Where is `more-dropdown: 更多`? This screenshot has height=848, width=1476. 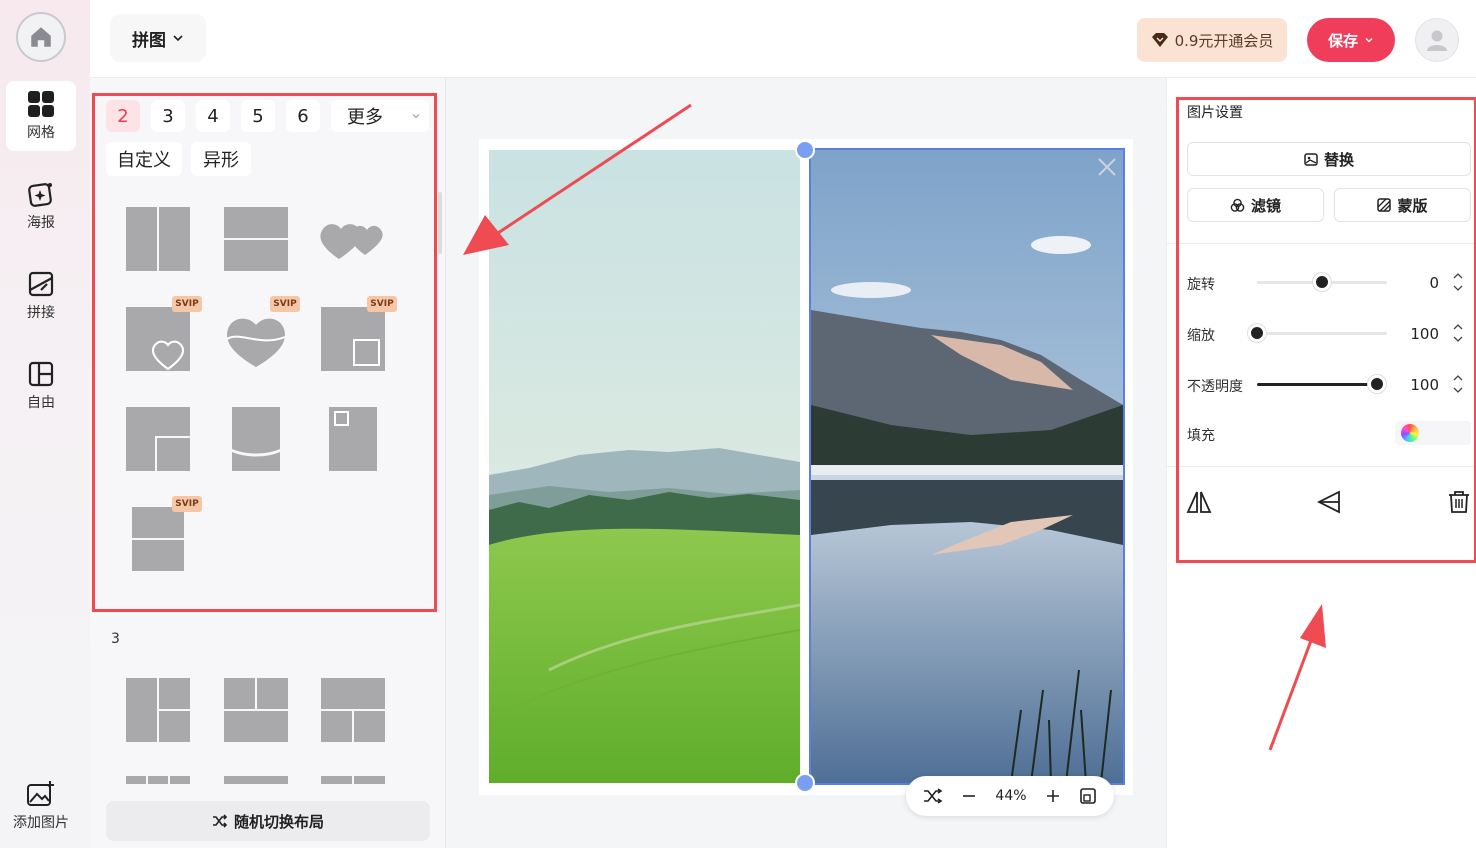
more-dropdown: 更多 is located at coordinates (380, 116).